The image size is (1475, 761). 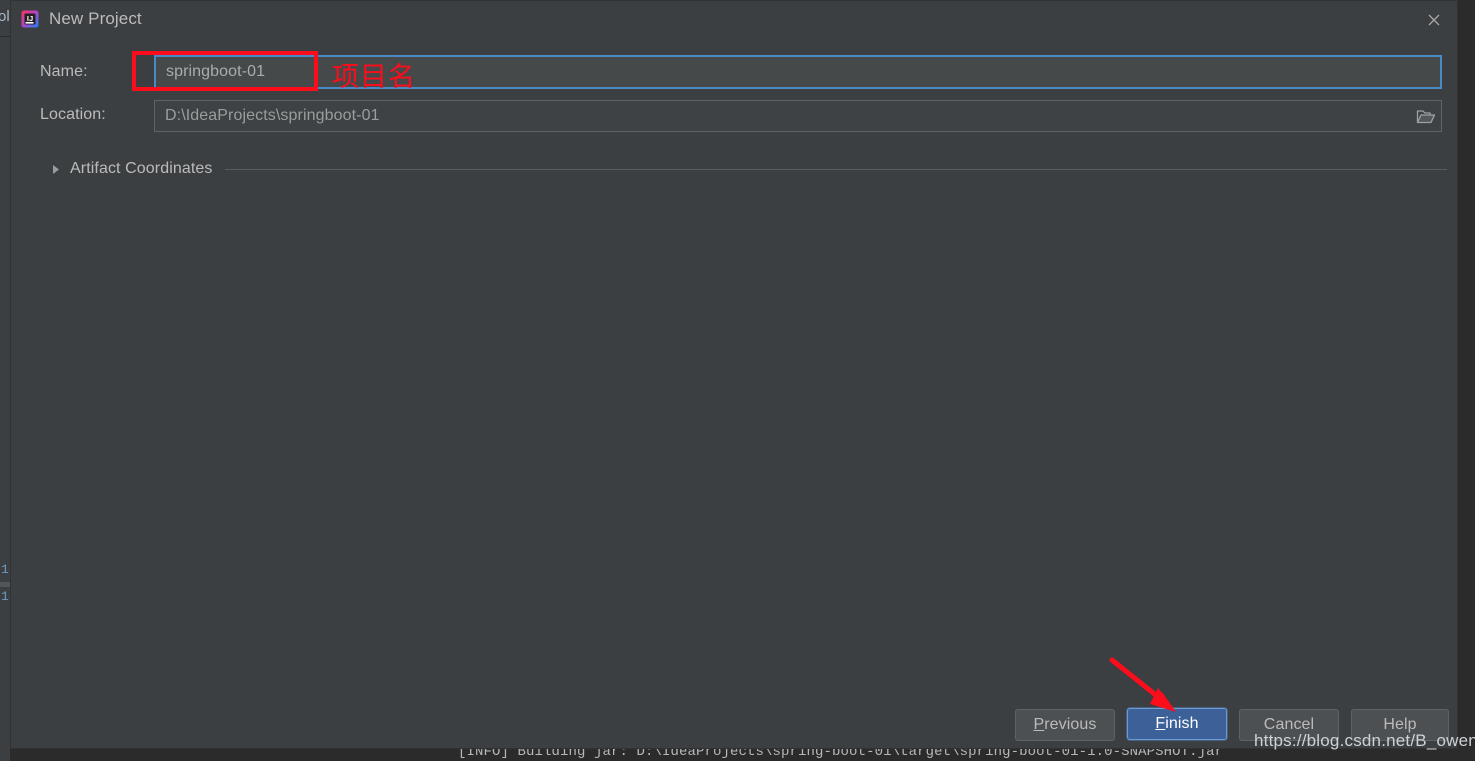 What do you see at coordinates (1039, 724) in the screenshot?
I see `previous-button-mnemonic: P` at bounding box center [1039, 724].